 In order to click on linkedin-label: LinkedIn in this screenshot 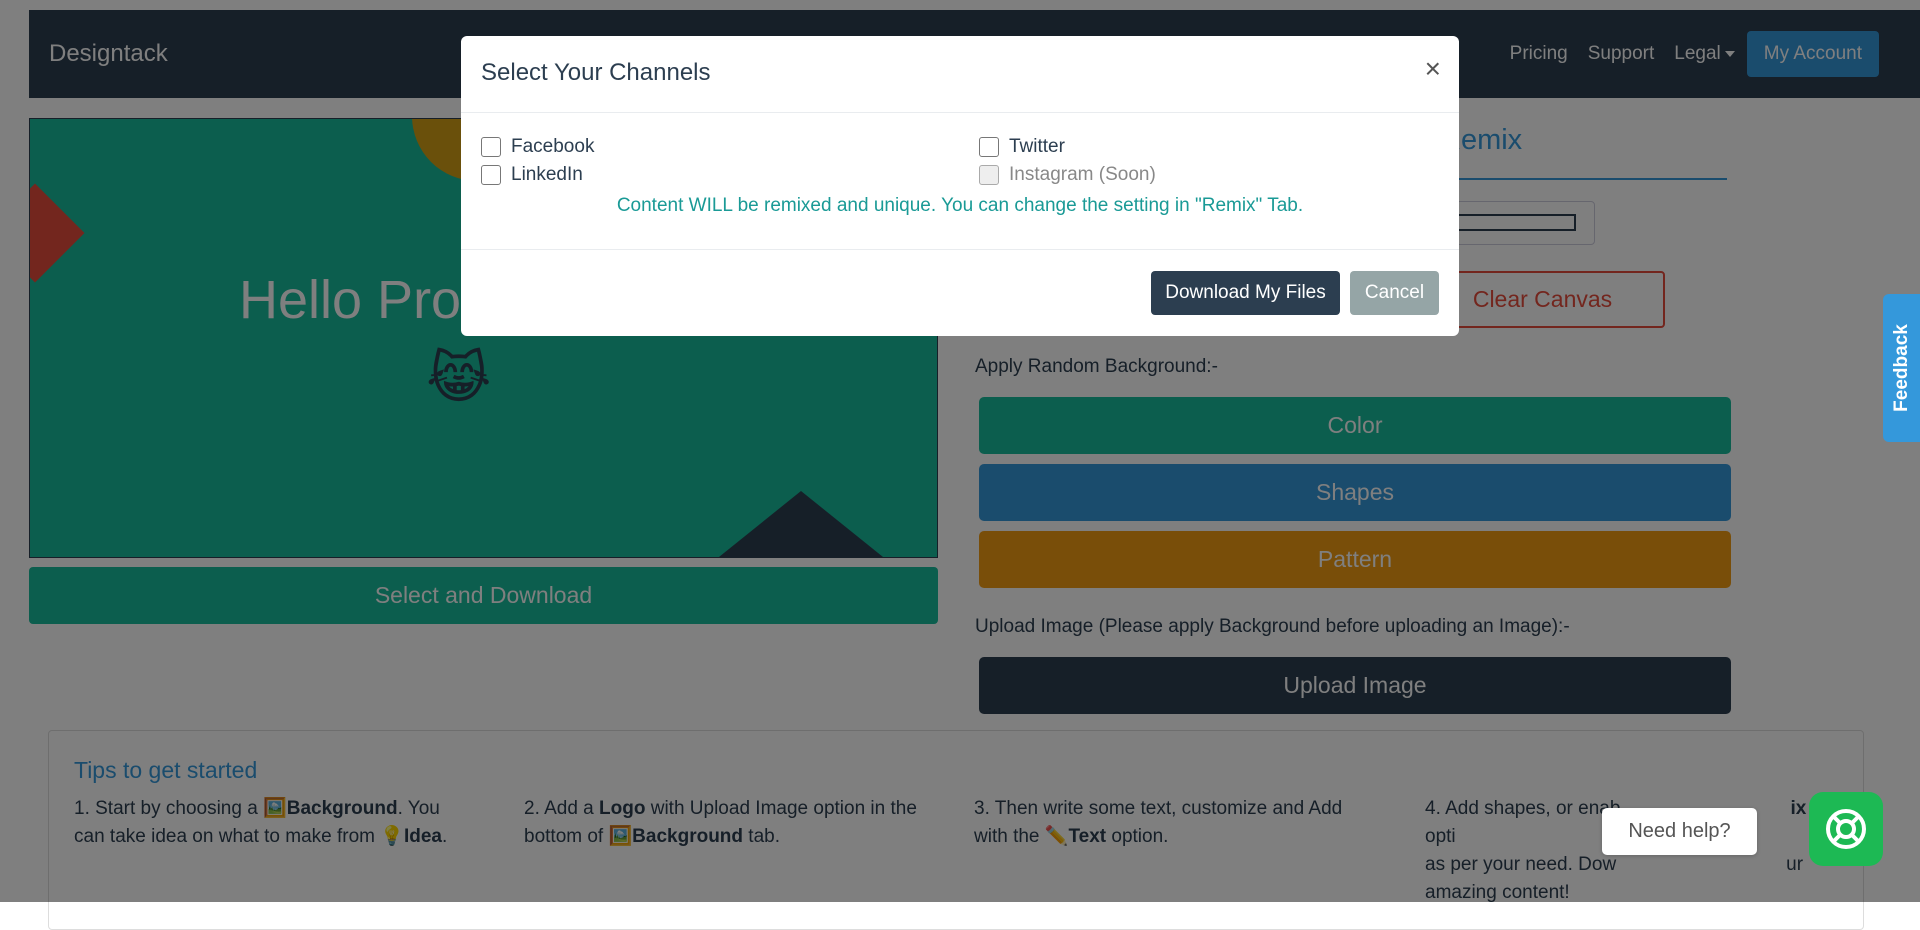, I will do `click(547, 175)`.